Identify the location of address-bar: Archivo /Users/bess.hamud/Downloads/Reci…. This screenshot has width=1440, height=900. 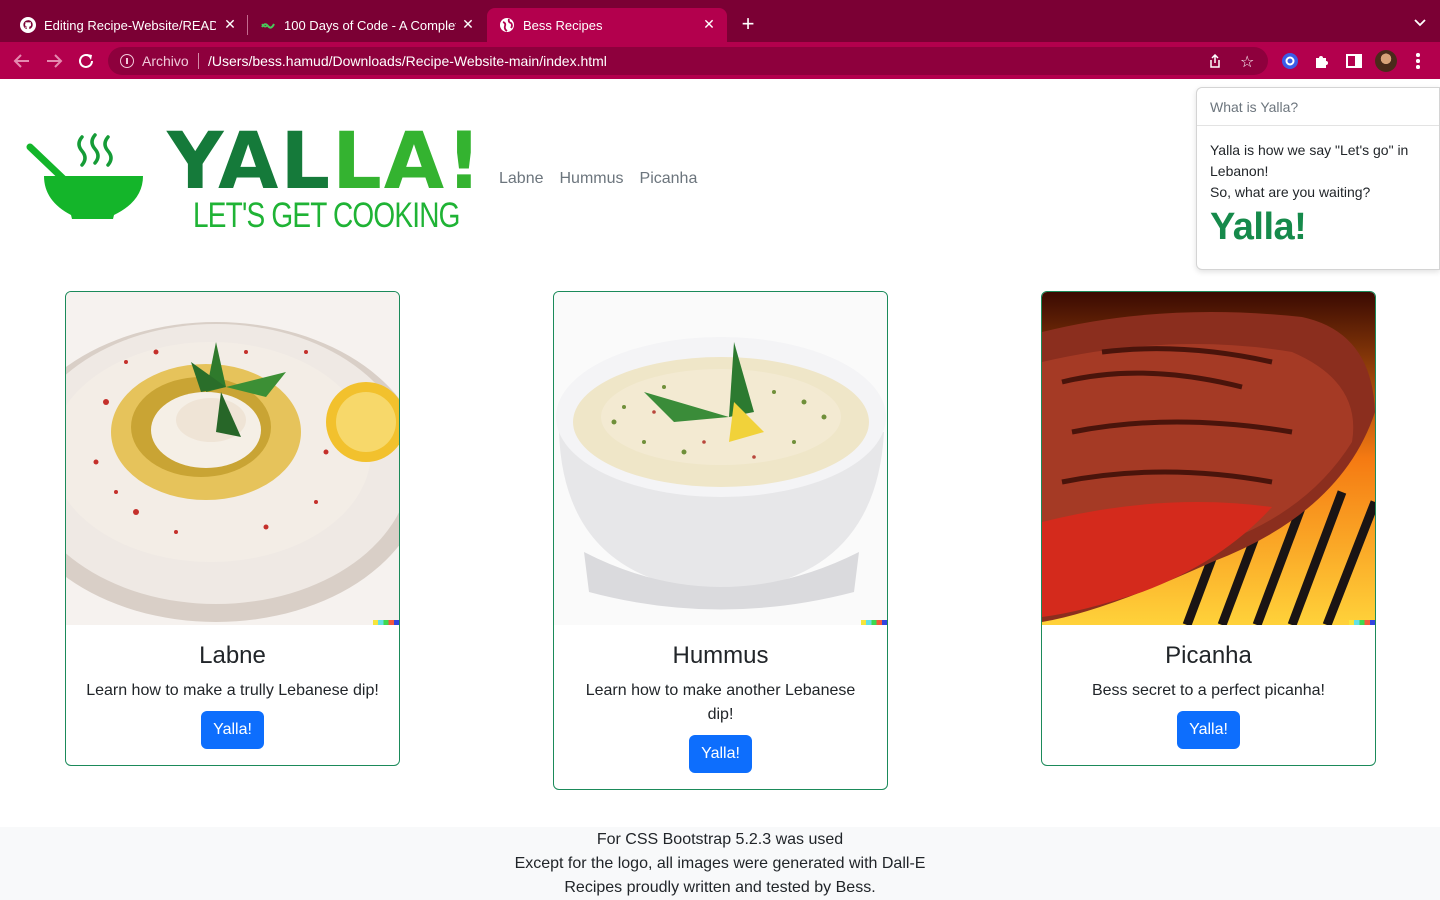
(688, 61).